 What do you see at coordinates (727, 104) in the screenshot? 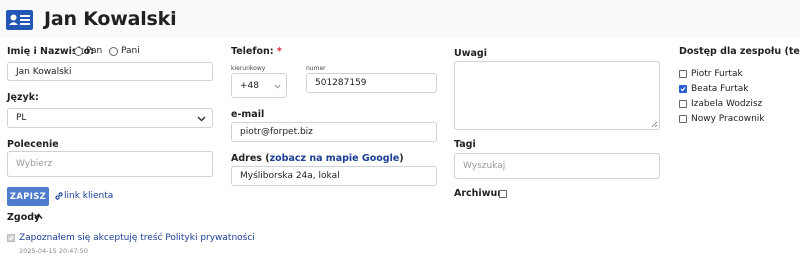
I see `member-label: Izabela Wodzisz` at bounding box center [727, 104].